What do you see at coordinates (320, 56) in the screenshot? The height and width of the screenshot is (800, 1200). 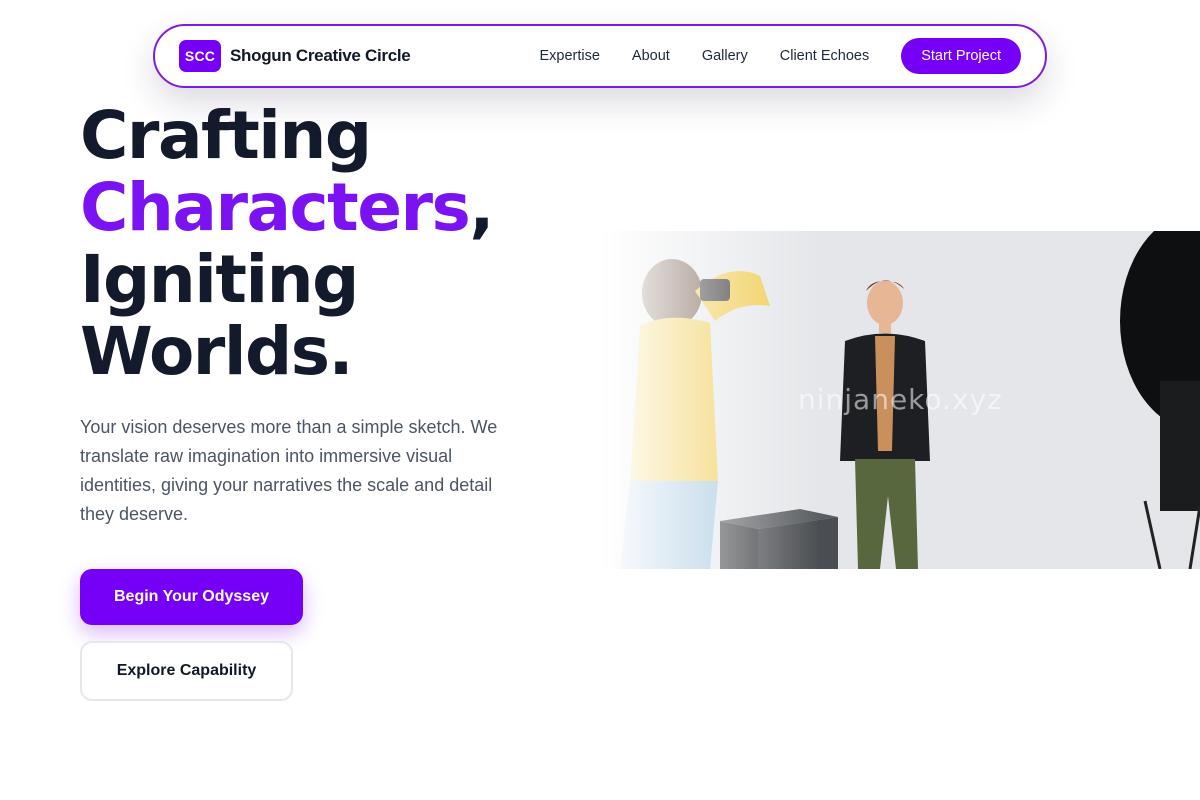 I see `brand-name: Shogun Creative Circle` at bounding box center [320, 56].